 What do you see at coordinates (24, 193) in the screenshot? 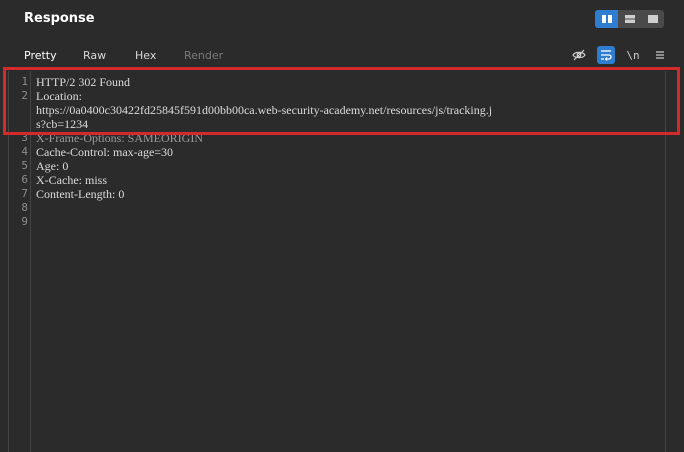
I see `line-number: 7` at bounding box center [24, 193].